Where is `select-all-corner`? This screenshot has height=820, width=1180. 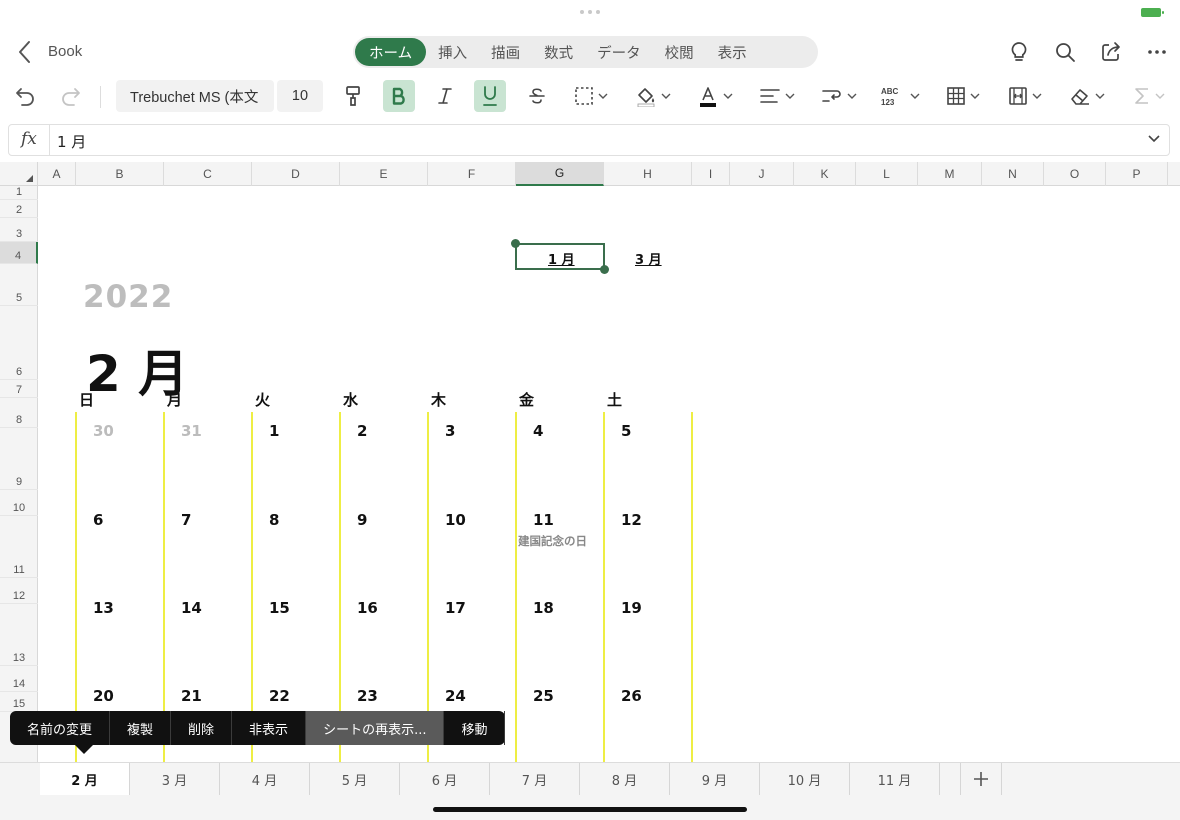
select-all-corner is located at coordinates (19, 174).